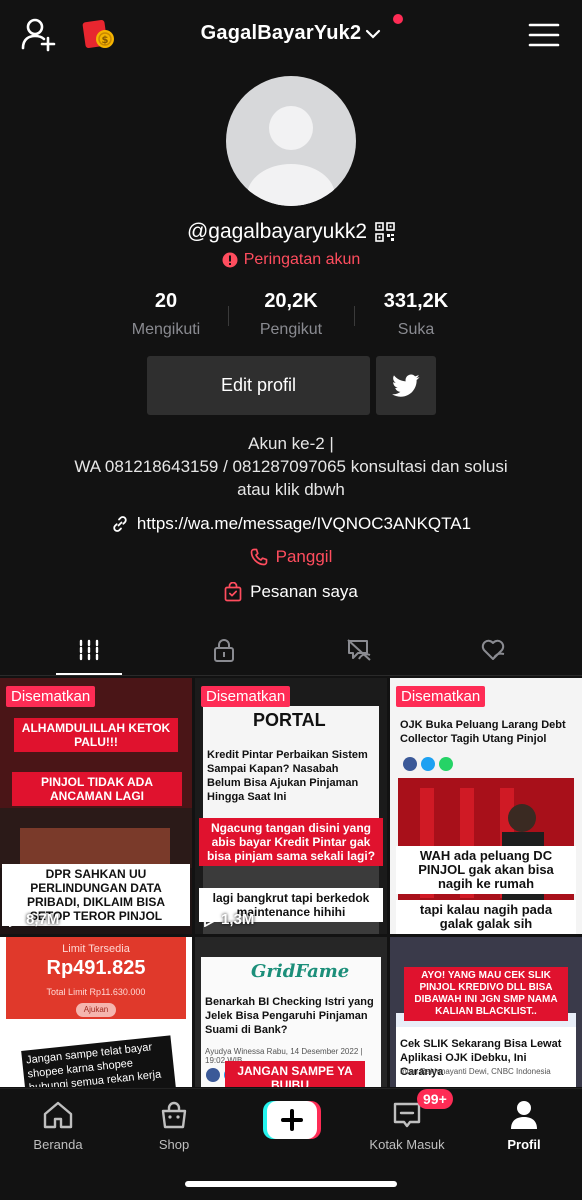 The image size is (582, 1200). Describe the element at coordinates (416, 314) in the screenshot. I see `stat-likes: 331,2K Suka` at that location.